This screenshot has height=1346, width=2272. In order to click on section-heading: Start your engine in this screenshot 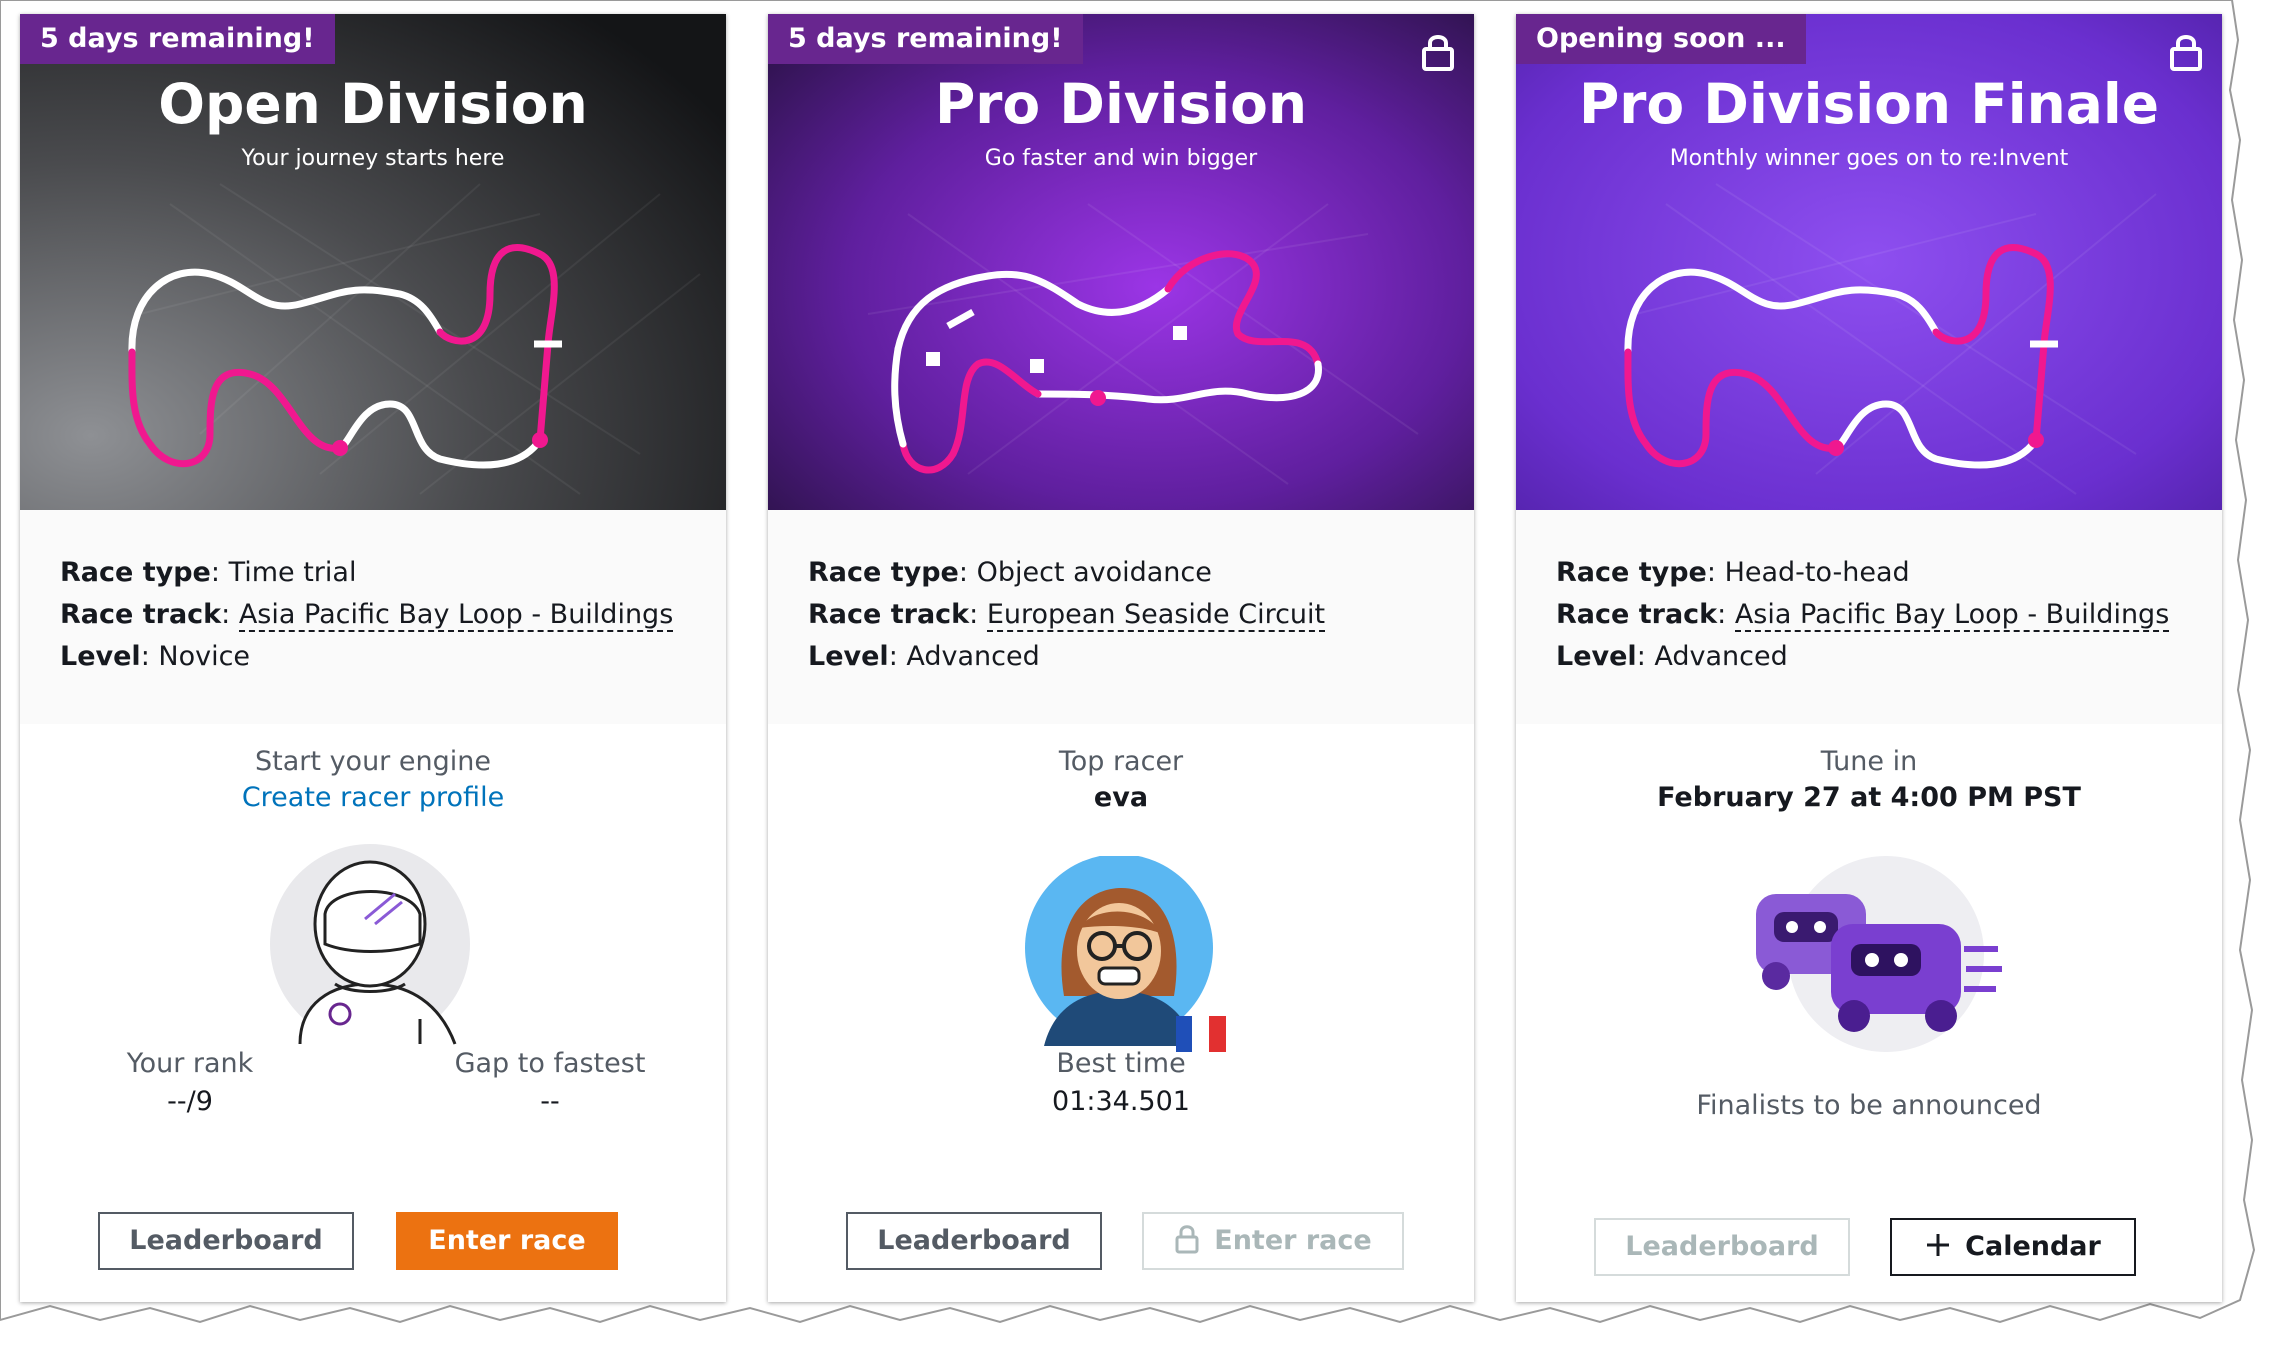, I will do `click(373, 761)`.